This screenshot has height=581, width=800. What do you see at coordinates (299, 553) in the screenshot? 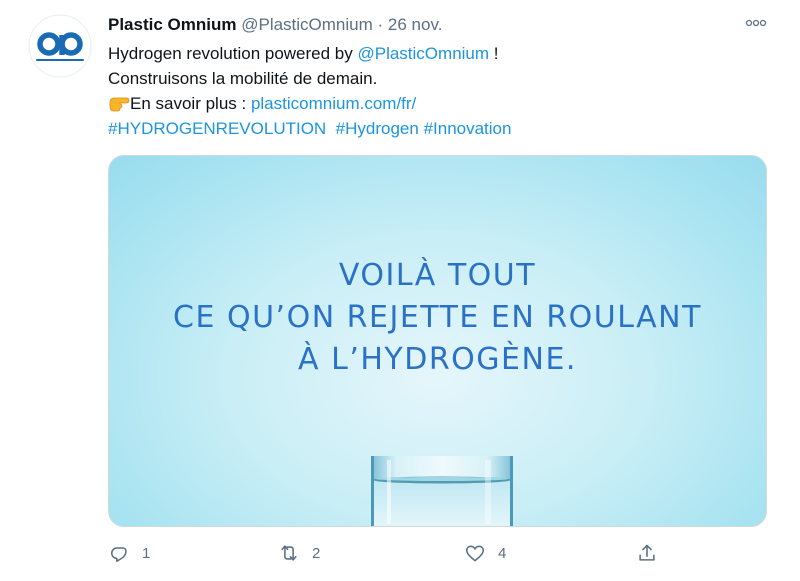
I see `retweet-button: 2` at bounding box center [299, 553].